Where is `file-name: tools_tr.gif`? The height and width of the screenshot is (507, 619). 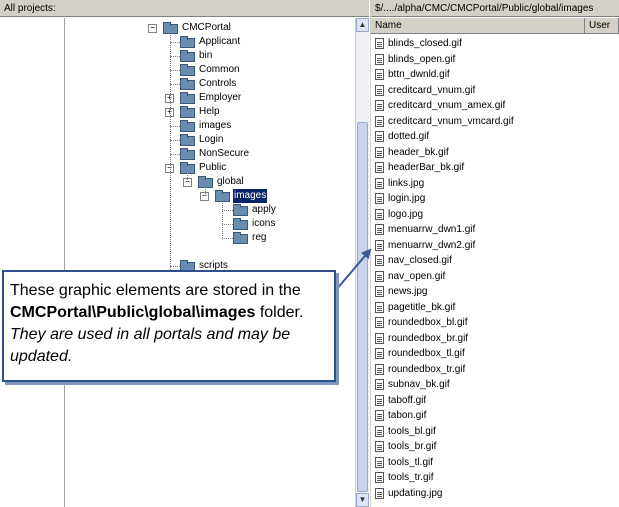 file-name: tools_tr.gif is located at coordinates (411, 477).